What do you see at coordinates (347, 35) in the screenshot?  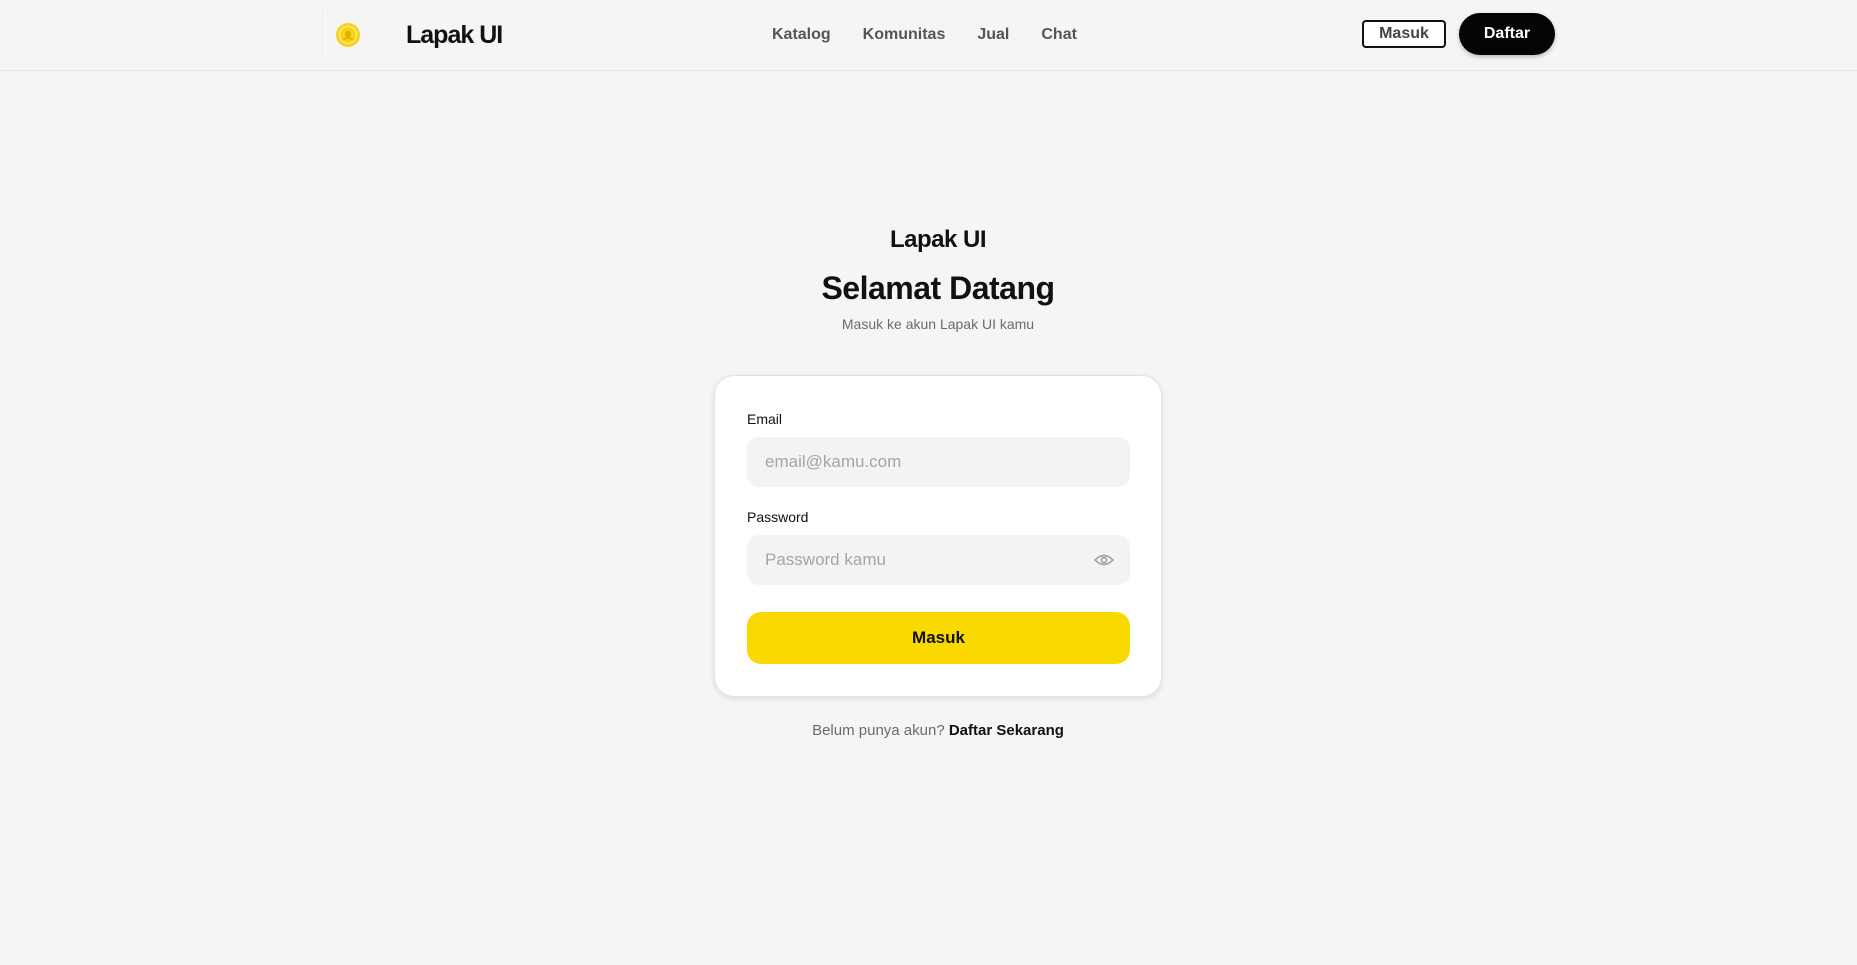 I see `makara-logo-icon` at bounding box center [347, 35].